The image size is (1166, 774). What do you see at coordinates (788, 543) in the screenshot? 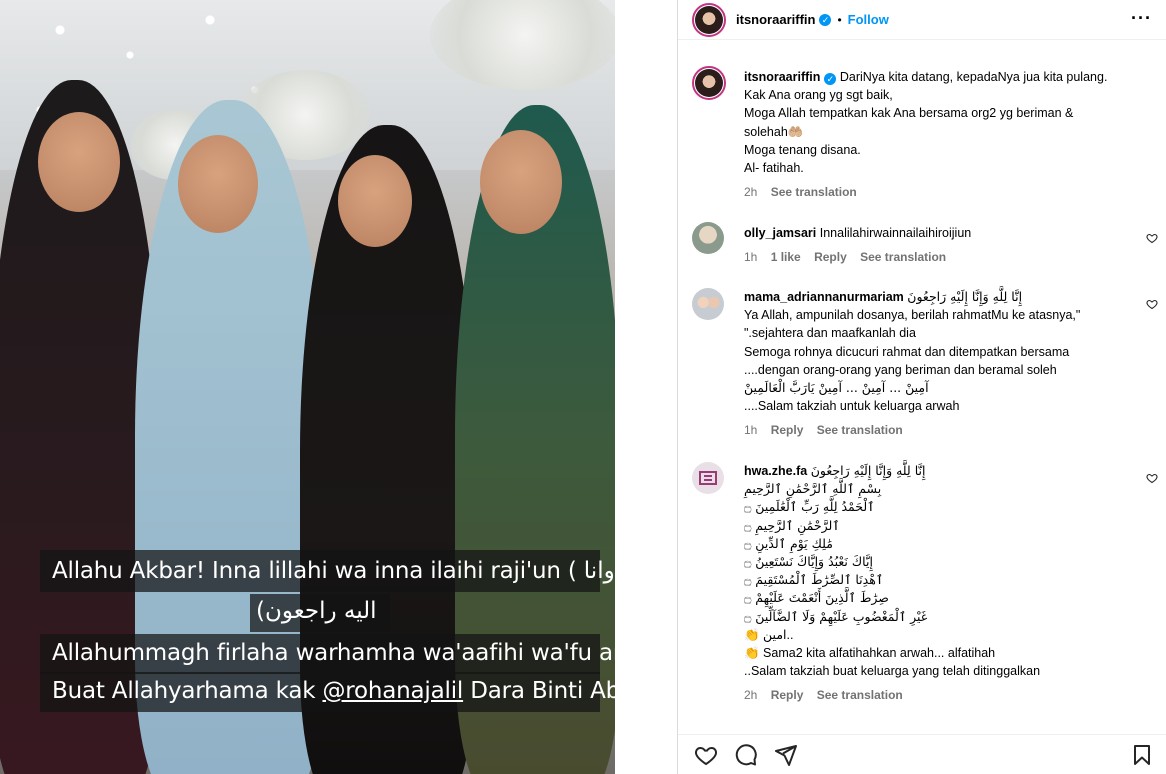
I see `comment-line: مَٰلِكِ يَوْمِ ٱلدِّينِ ۝` at bounding box center [788, 543].